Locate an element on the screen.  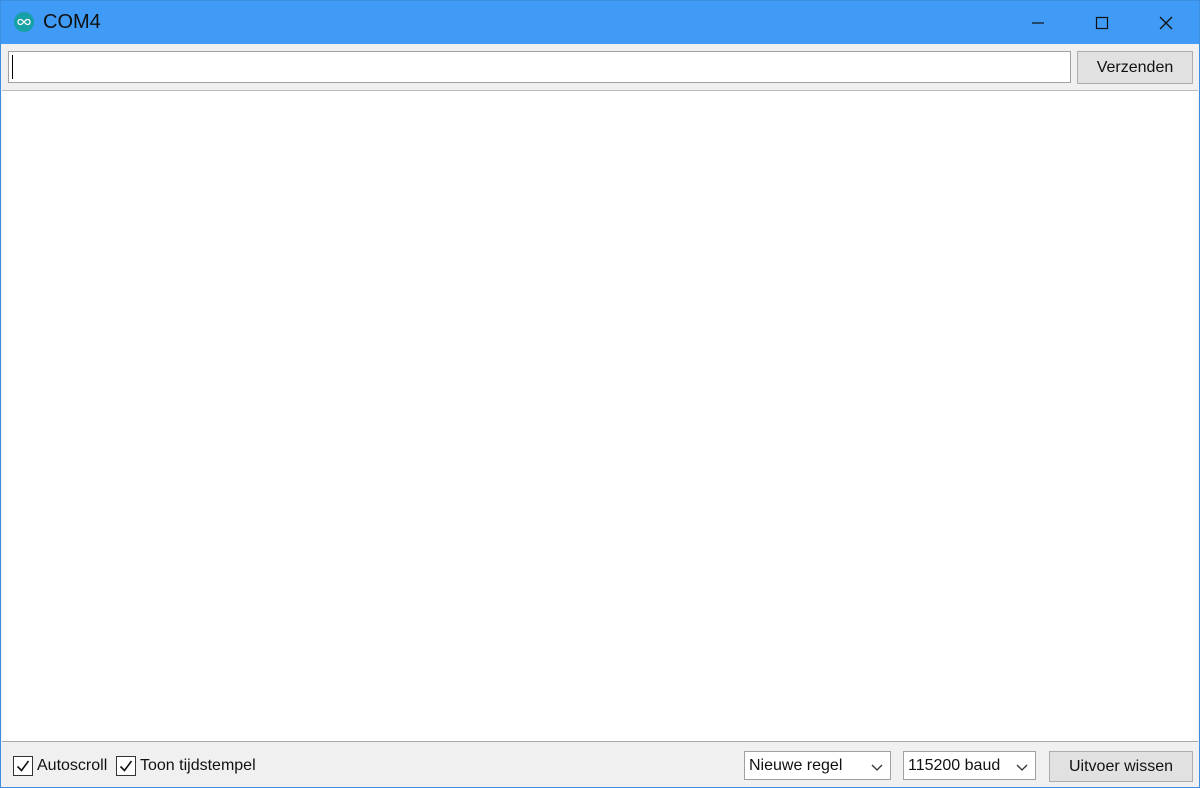
close-button is located at coordinates (1166, 22).